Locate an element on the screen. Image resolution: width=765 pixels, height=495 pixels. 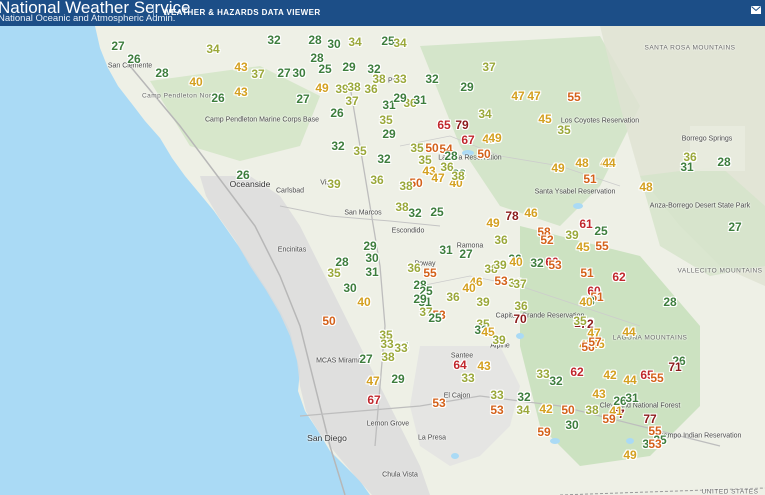
observation-marker: 70 is located at coordinates (519, 319).